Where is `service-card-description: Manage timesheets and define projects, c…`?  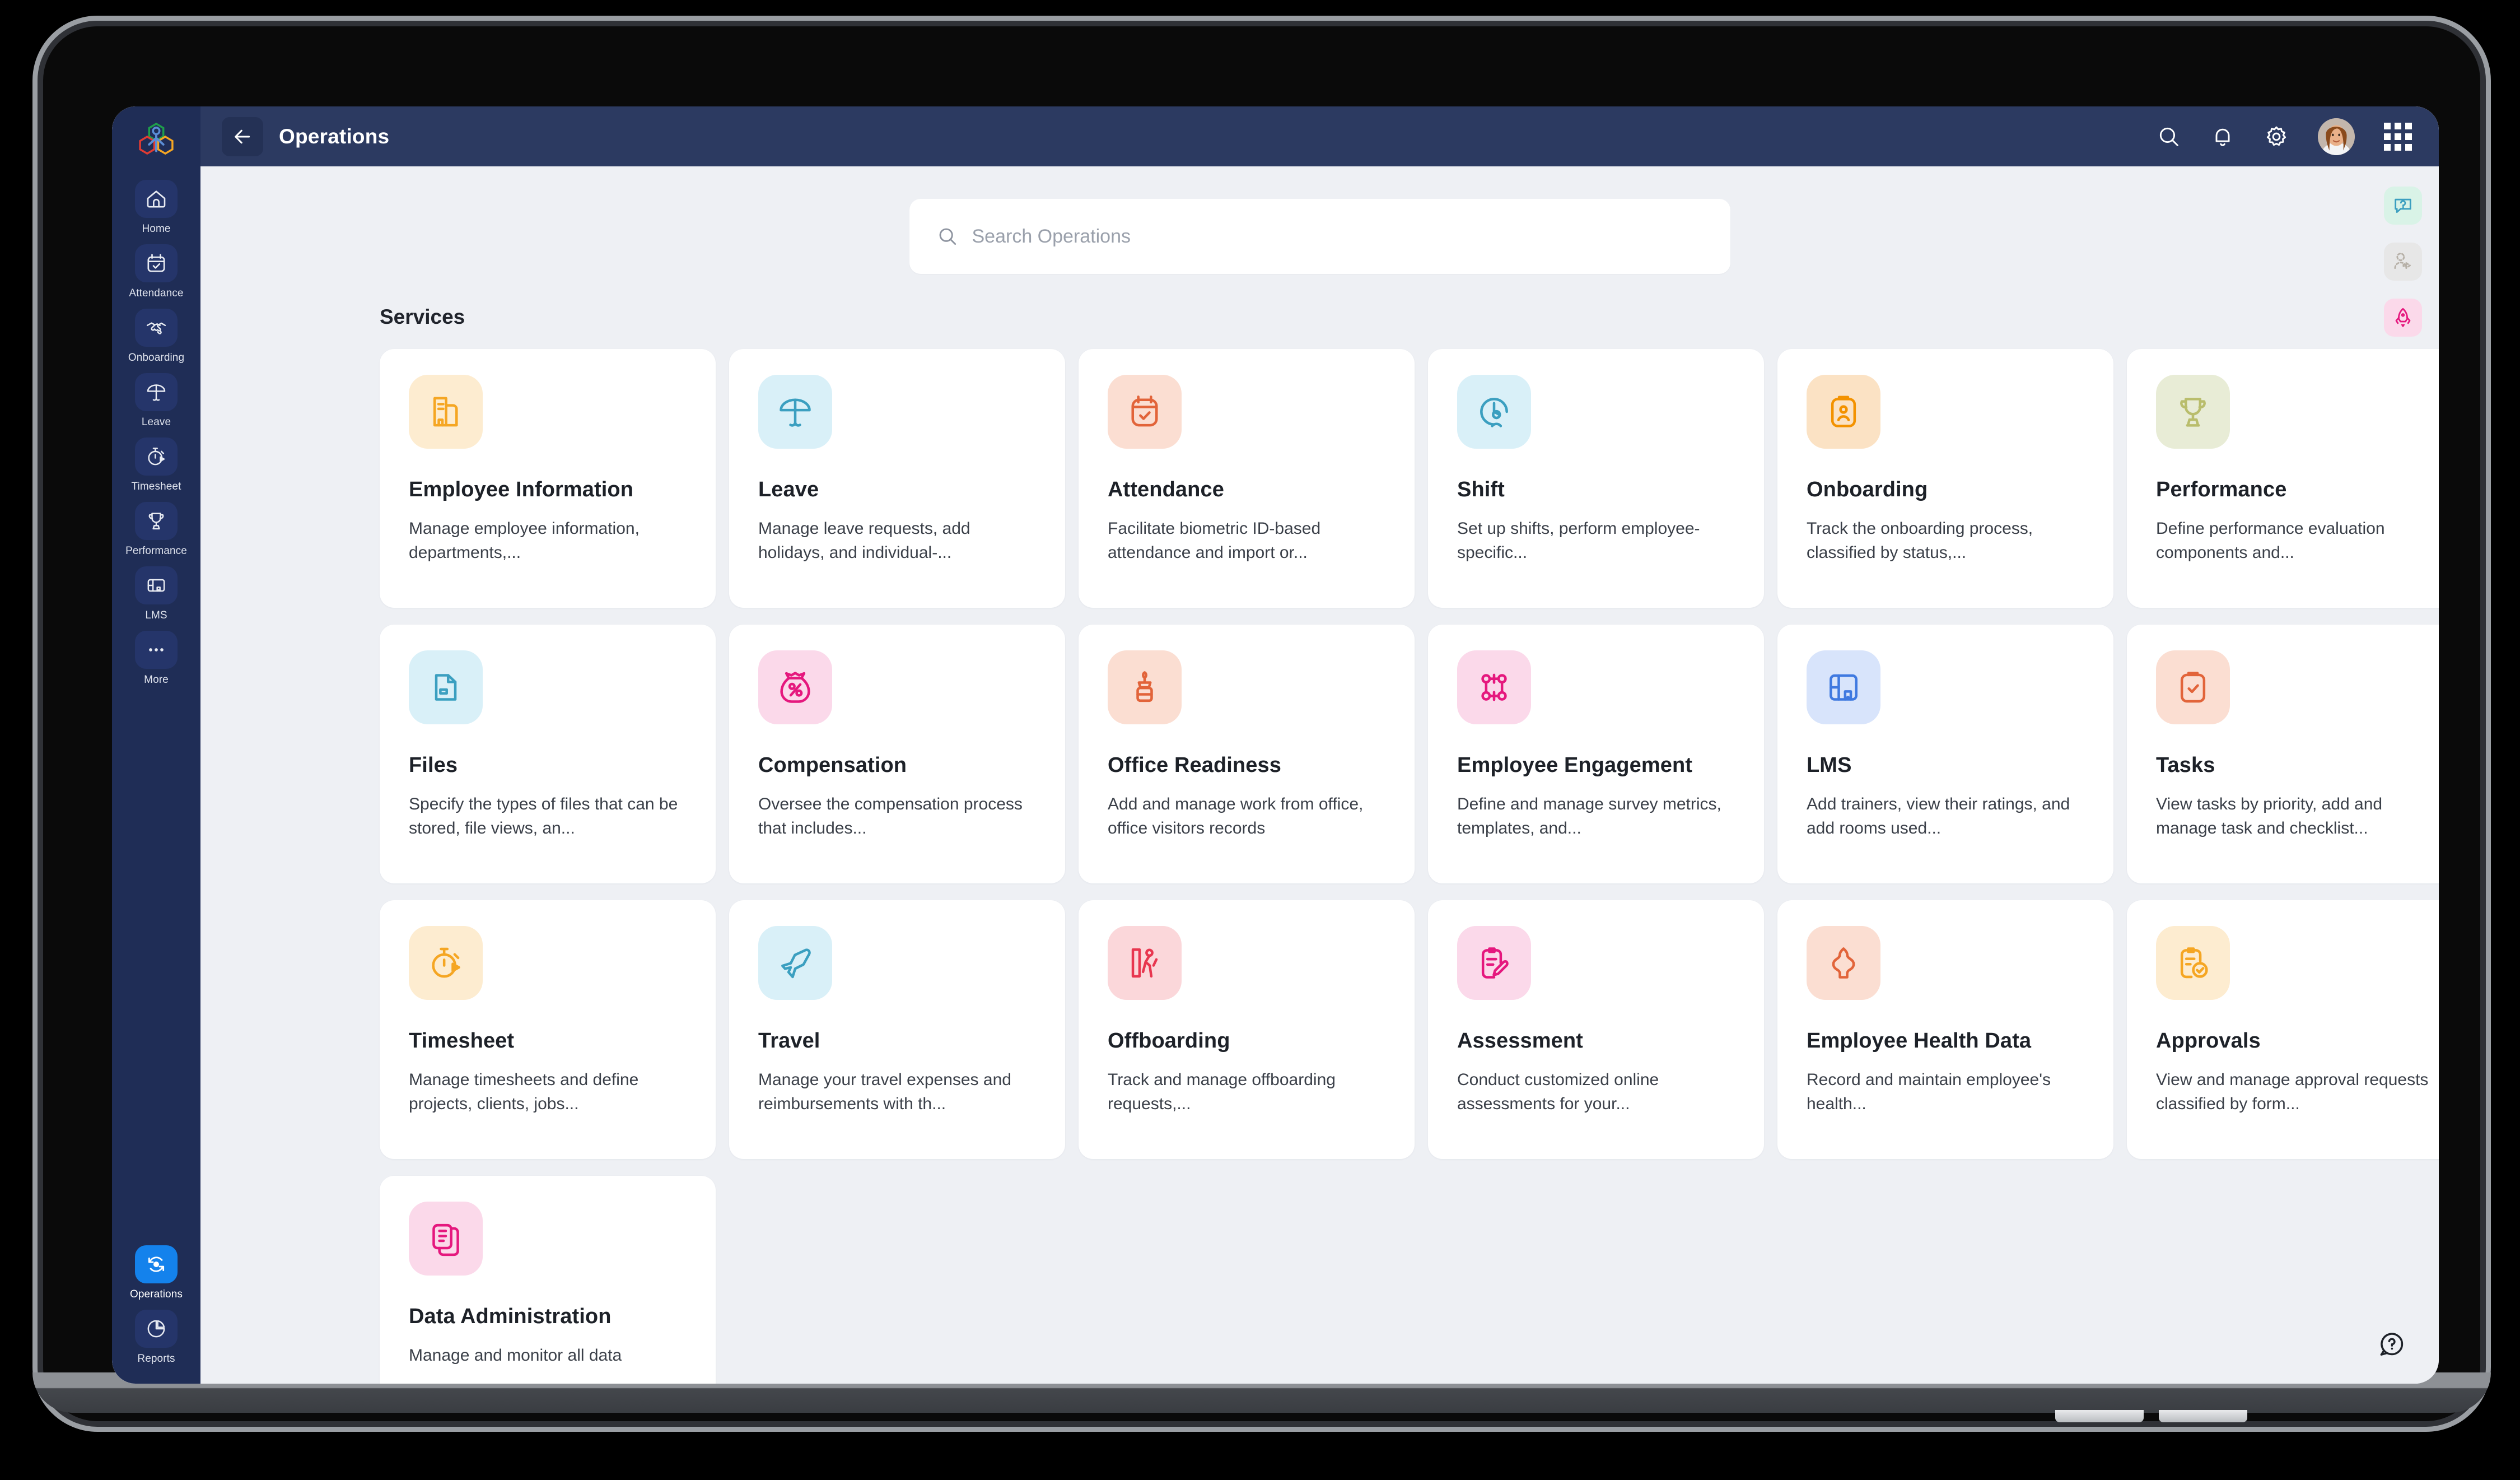
service-card-description: Manage timesheets and define projects, c… is located at coordinates (524, 1092).